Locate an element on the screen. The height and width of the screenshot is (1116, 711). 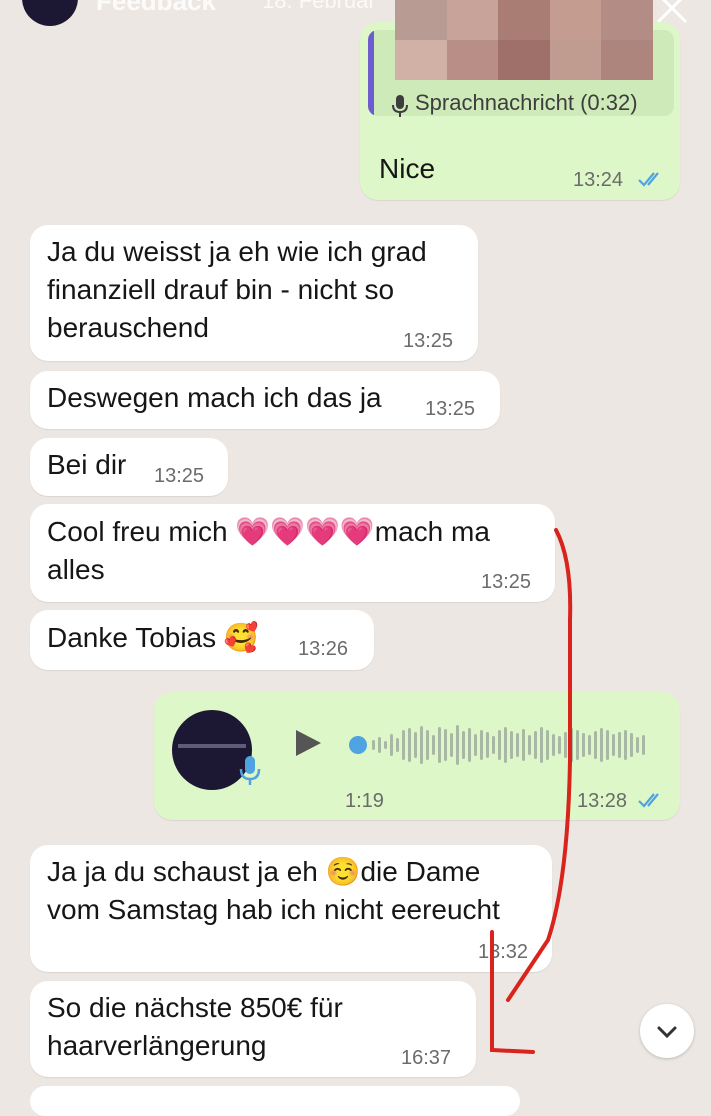
header-date: 18. Februar is located at coordinates (319, 6).